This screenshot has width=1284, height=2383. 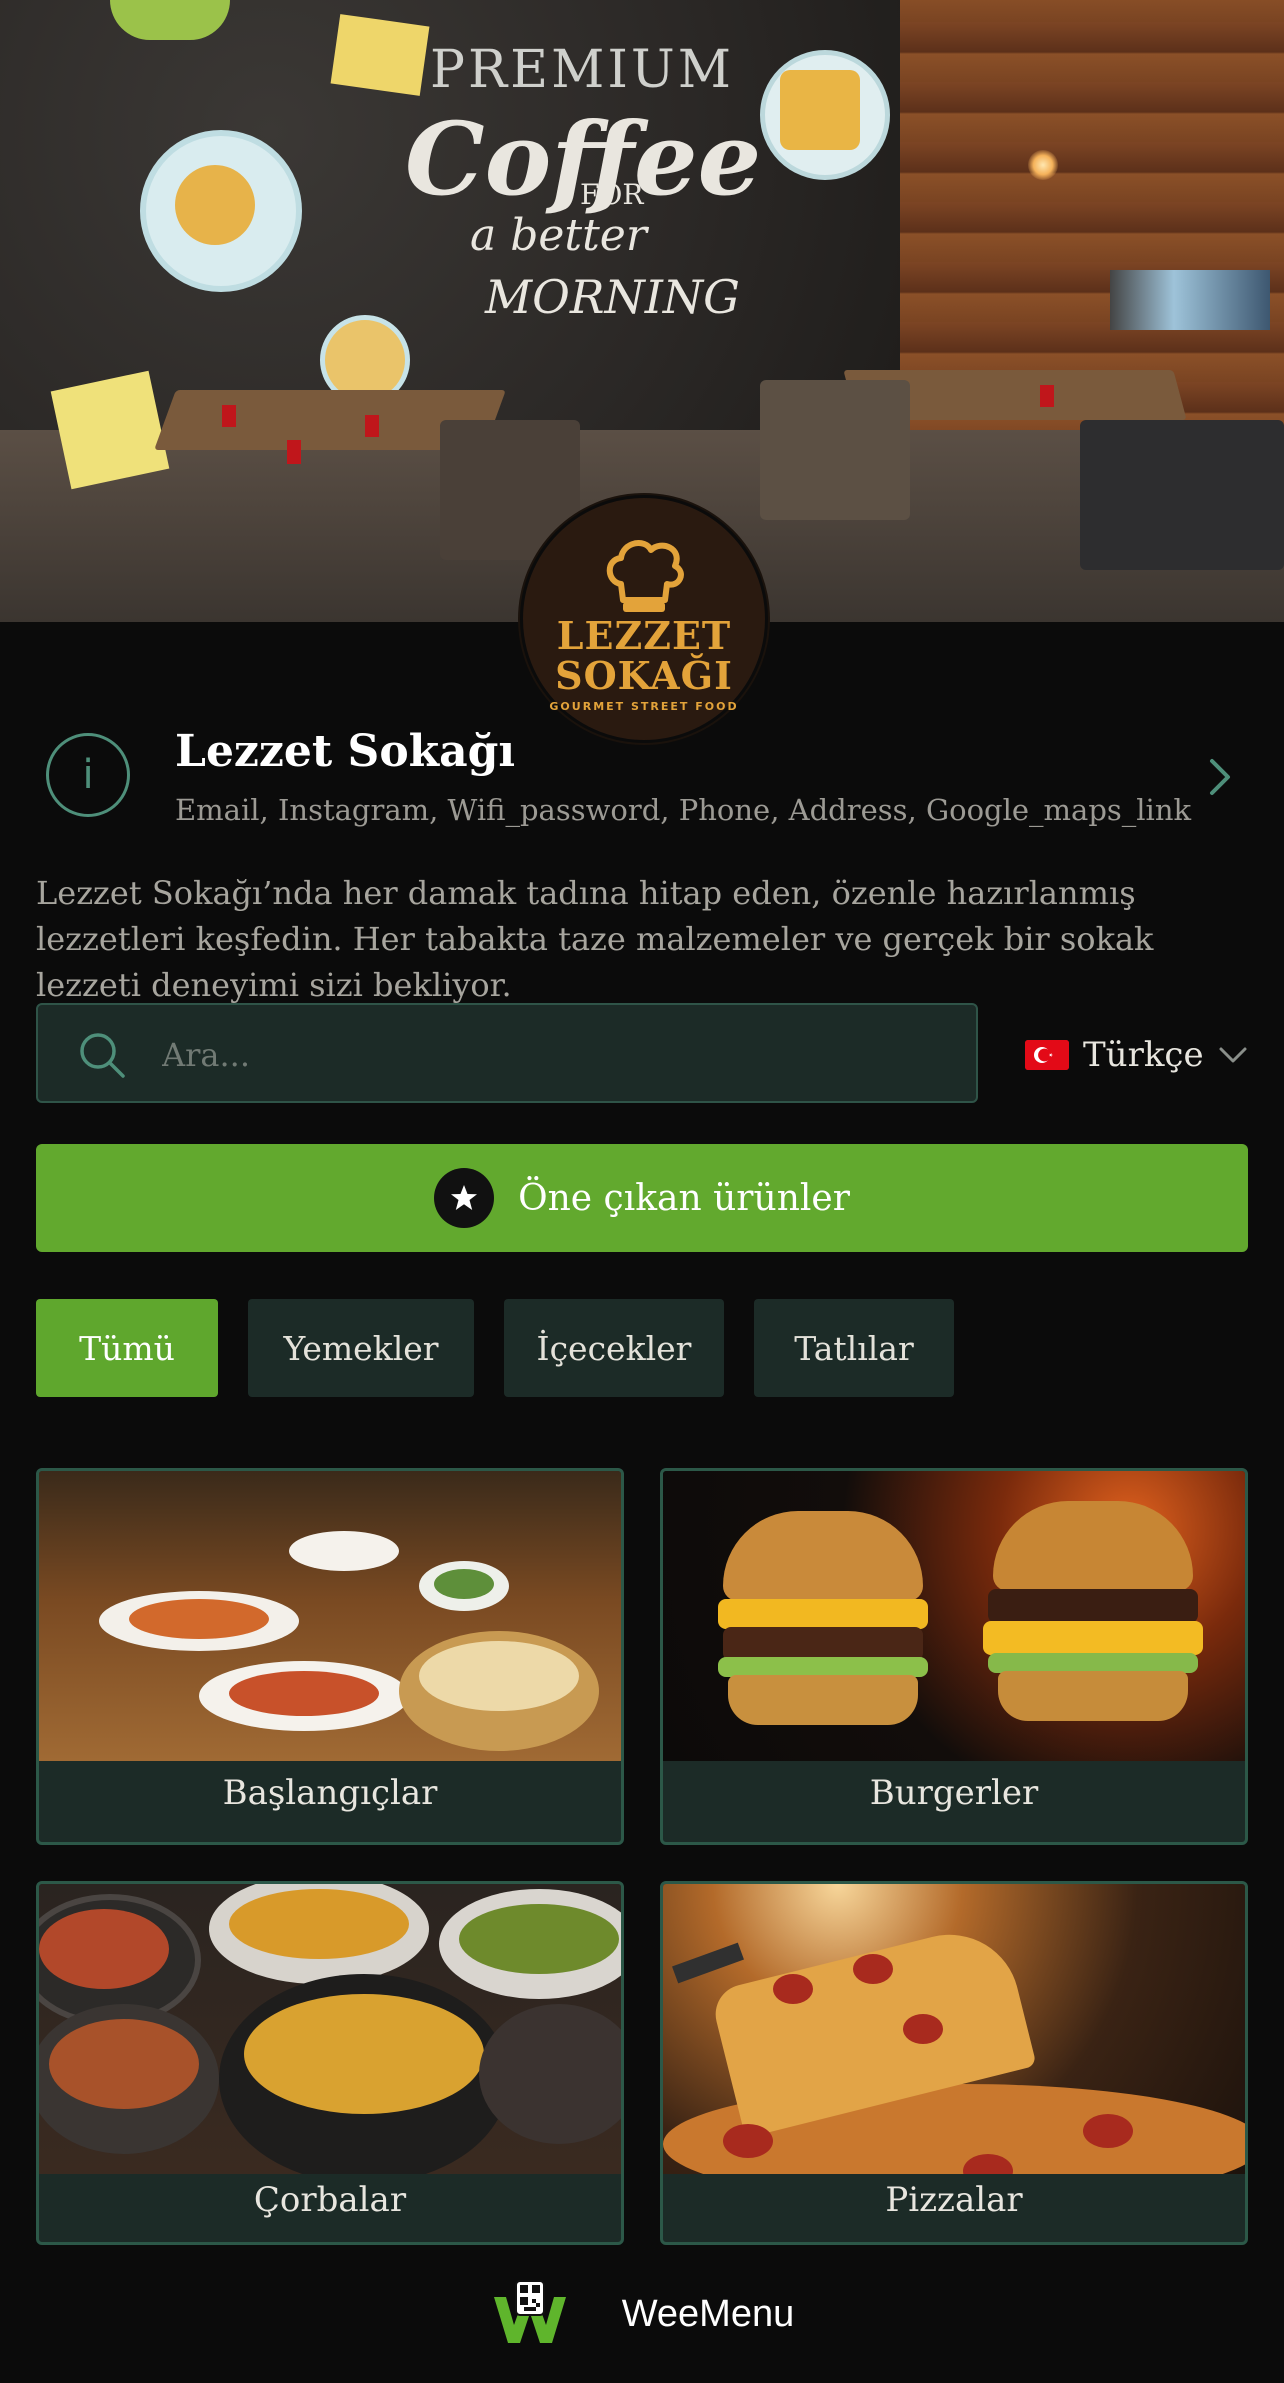 I want to click on restaurant-name: Lezzet Sokağı, so click(x=345, y=751).